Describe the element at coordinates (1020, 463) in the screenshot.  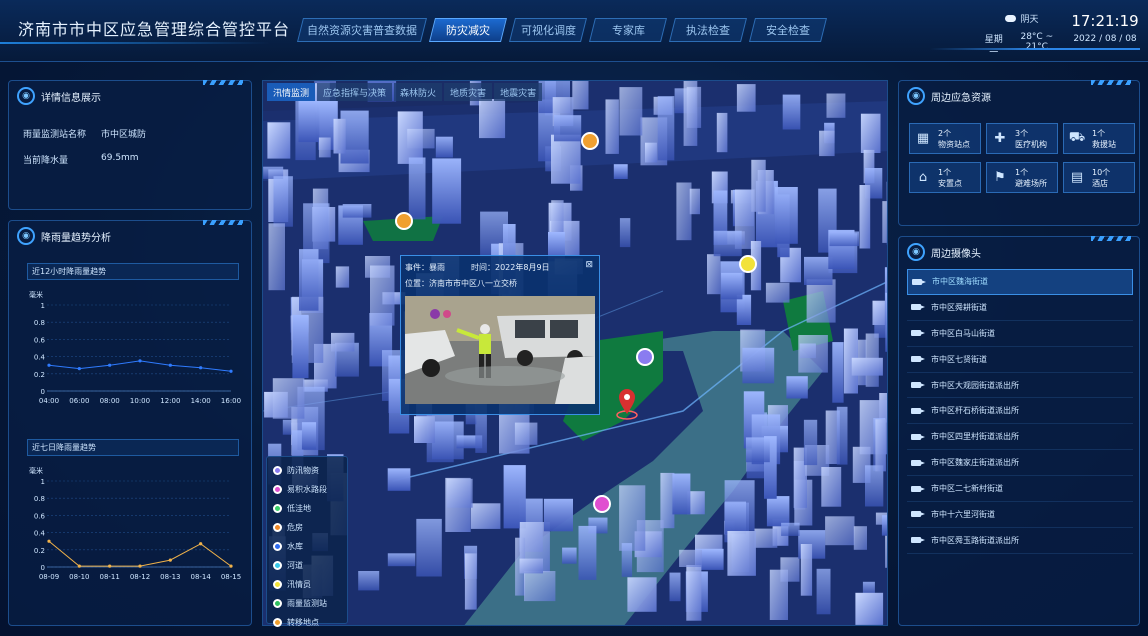
I see `camera-list-item: 市中区魏家庄街道派出所` at that location.